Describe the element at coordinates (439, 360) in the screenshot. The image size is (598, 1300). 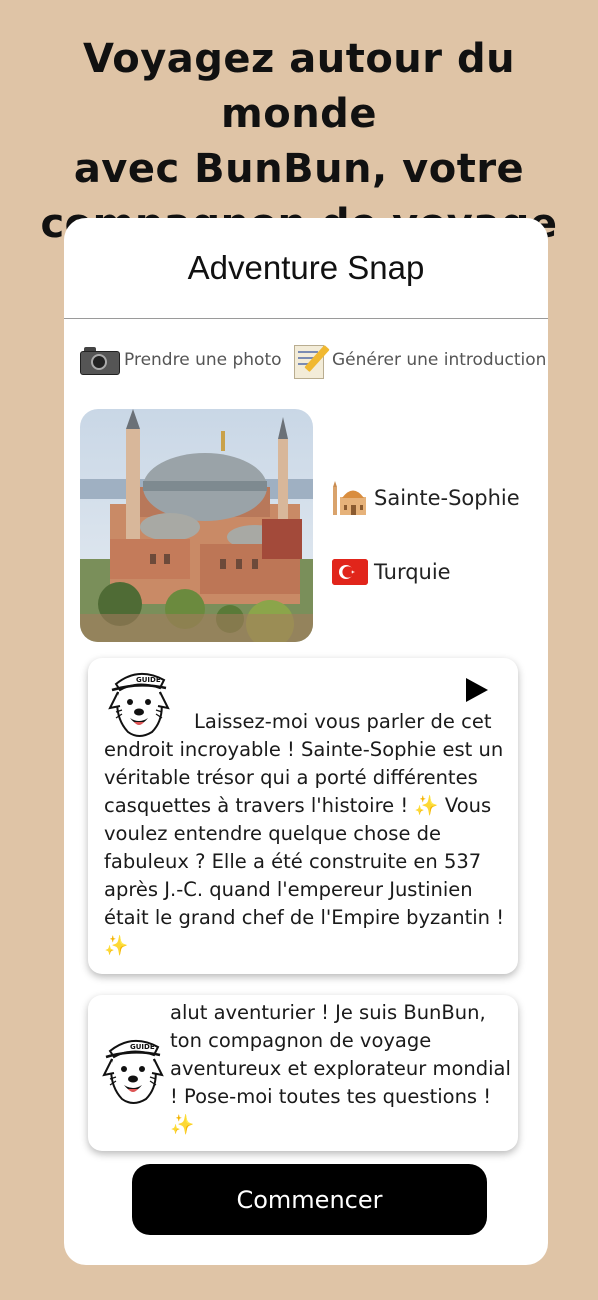
I see `generate-intro-label: Générer une introduction` at that location.